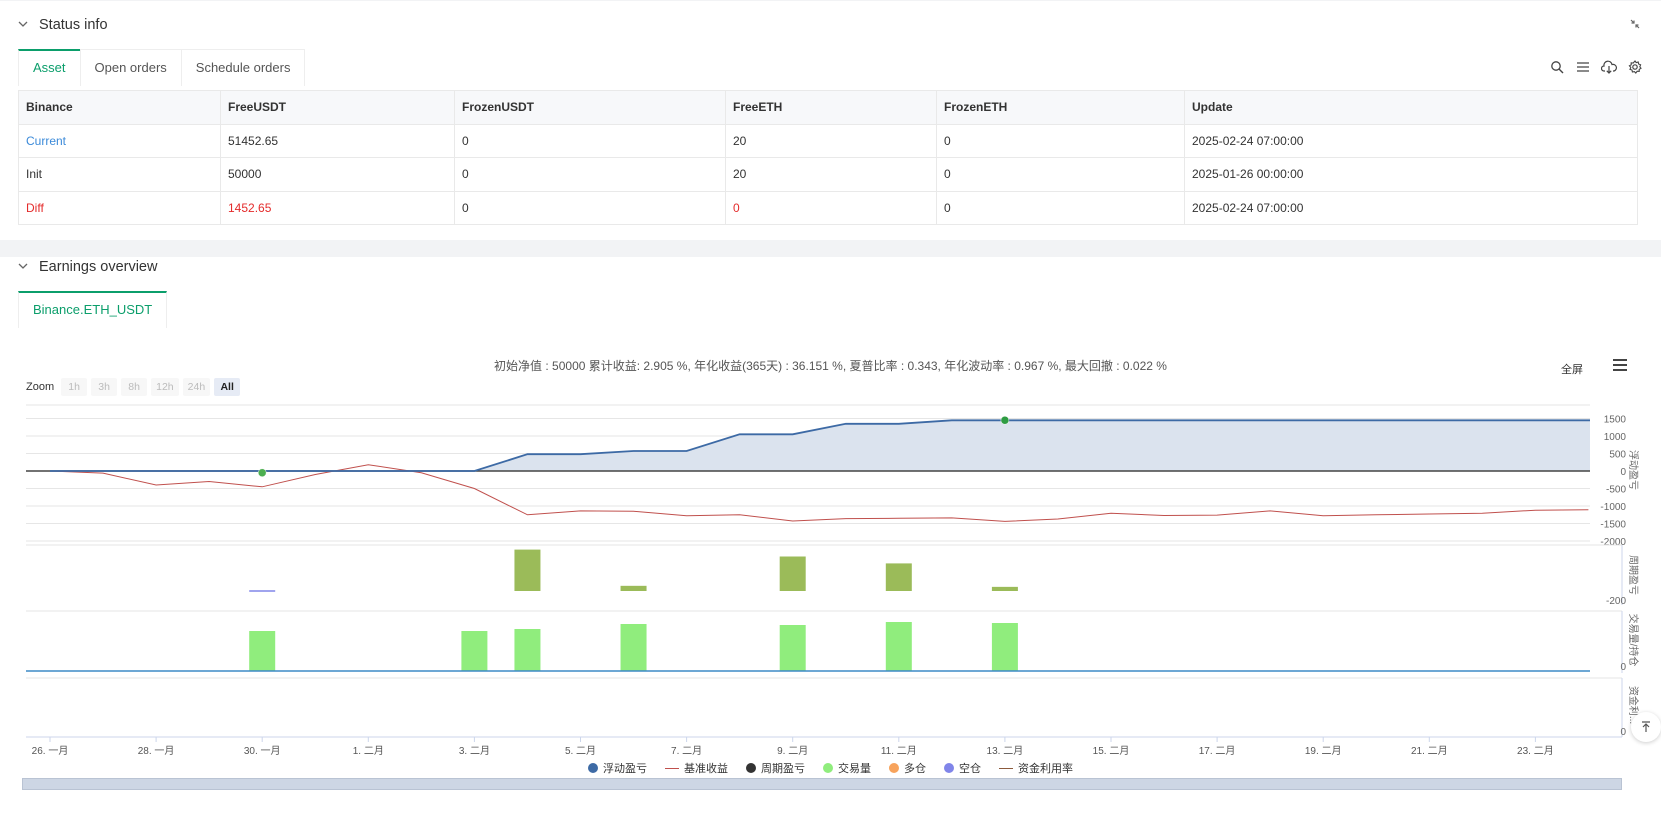  What do you see at coordinates (775, 768) in the screenshot?
I see `legend-item: 周期盈亏` at bounding box center [775, 768].